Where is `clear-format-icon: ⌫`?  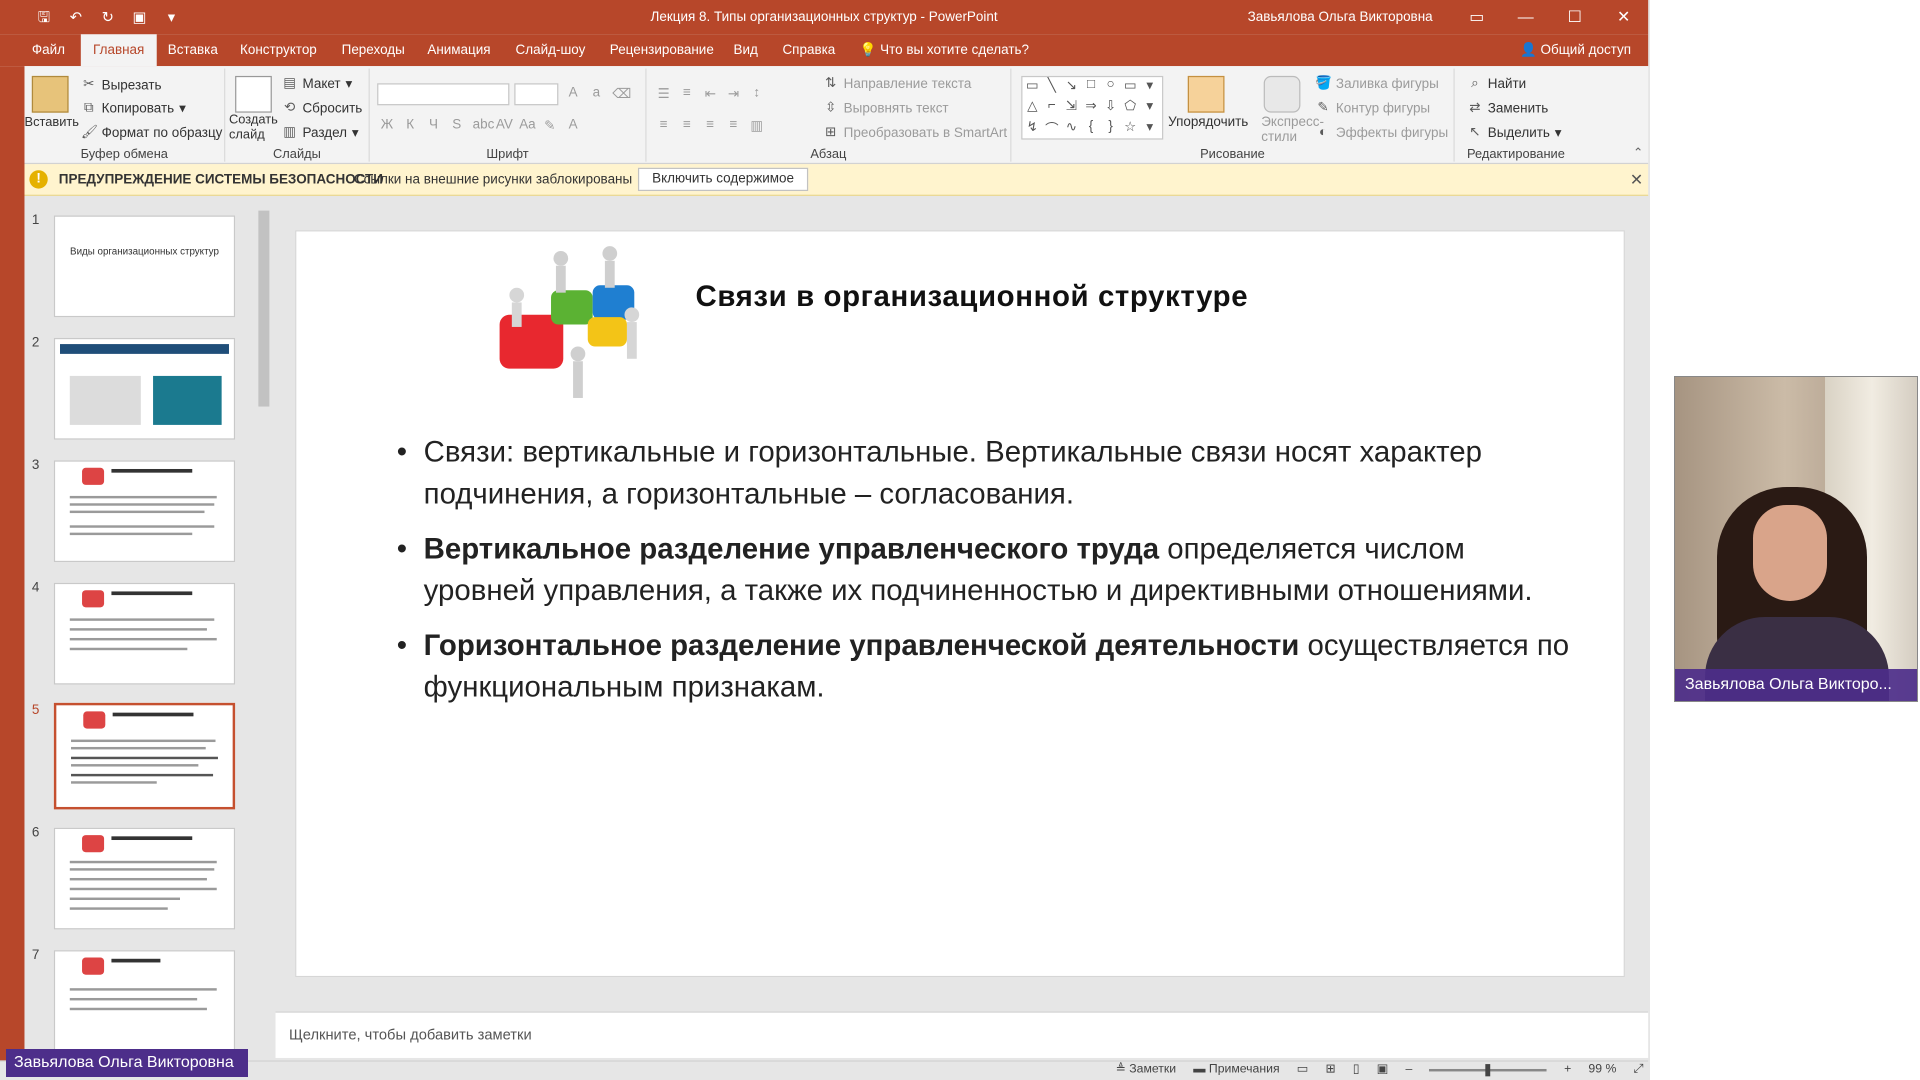
clear-format-icon: ⌫ is located at coordinates (621, 94).